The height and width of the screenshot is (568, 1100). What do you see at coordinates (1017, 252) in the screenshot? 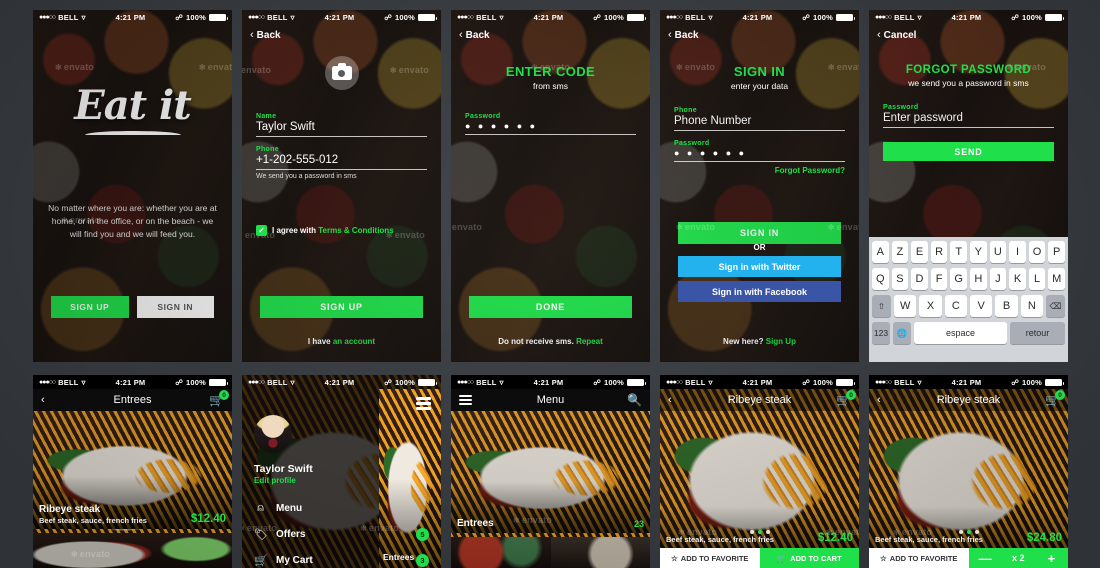
I see `key-i: I` at bounding box center [1017, 252].